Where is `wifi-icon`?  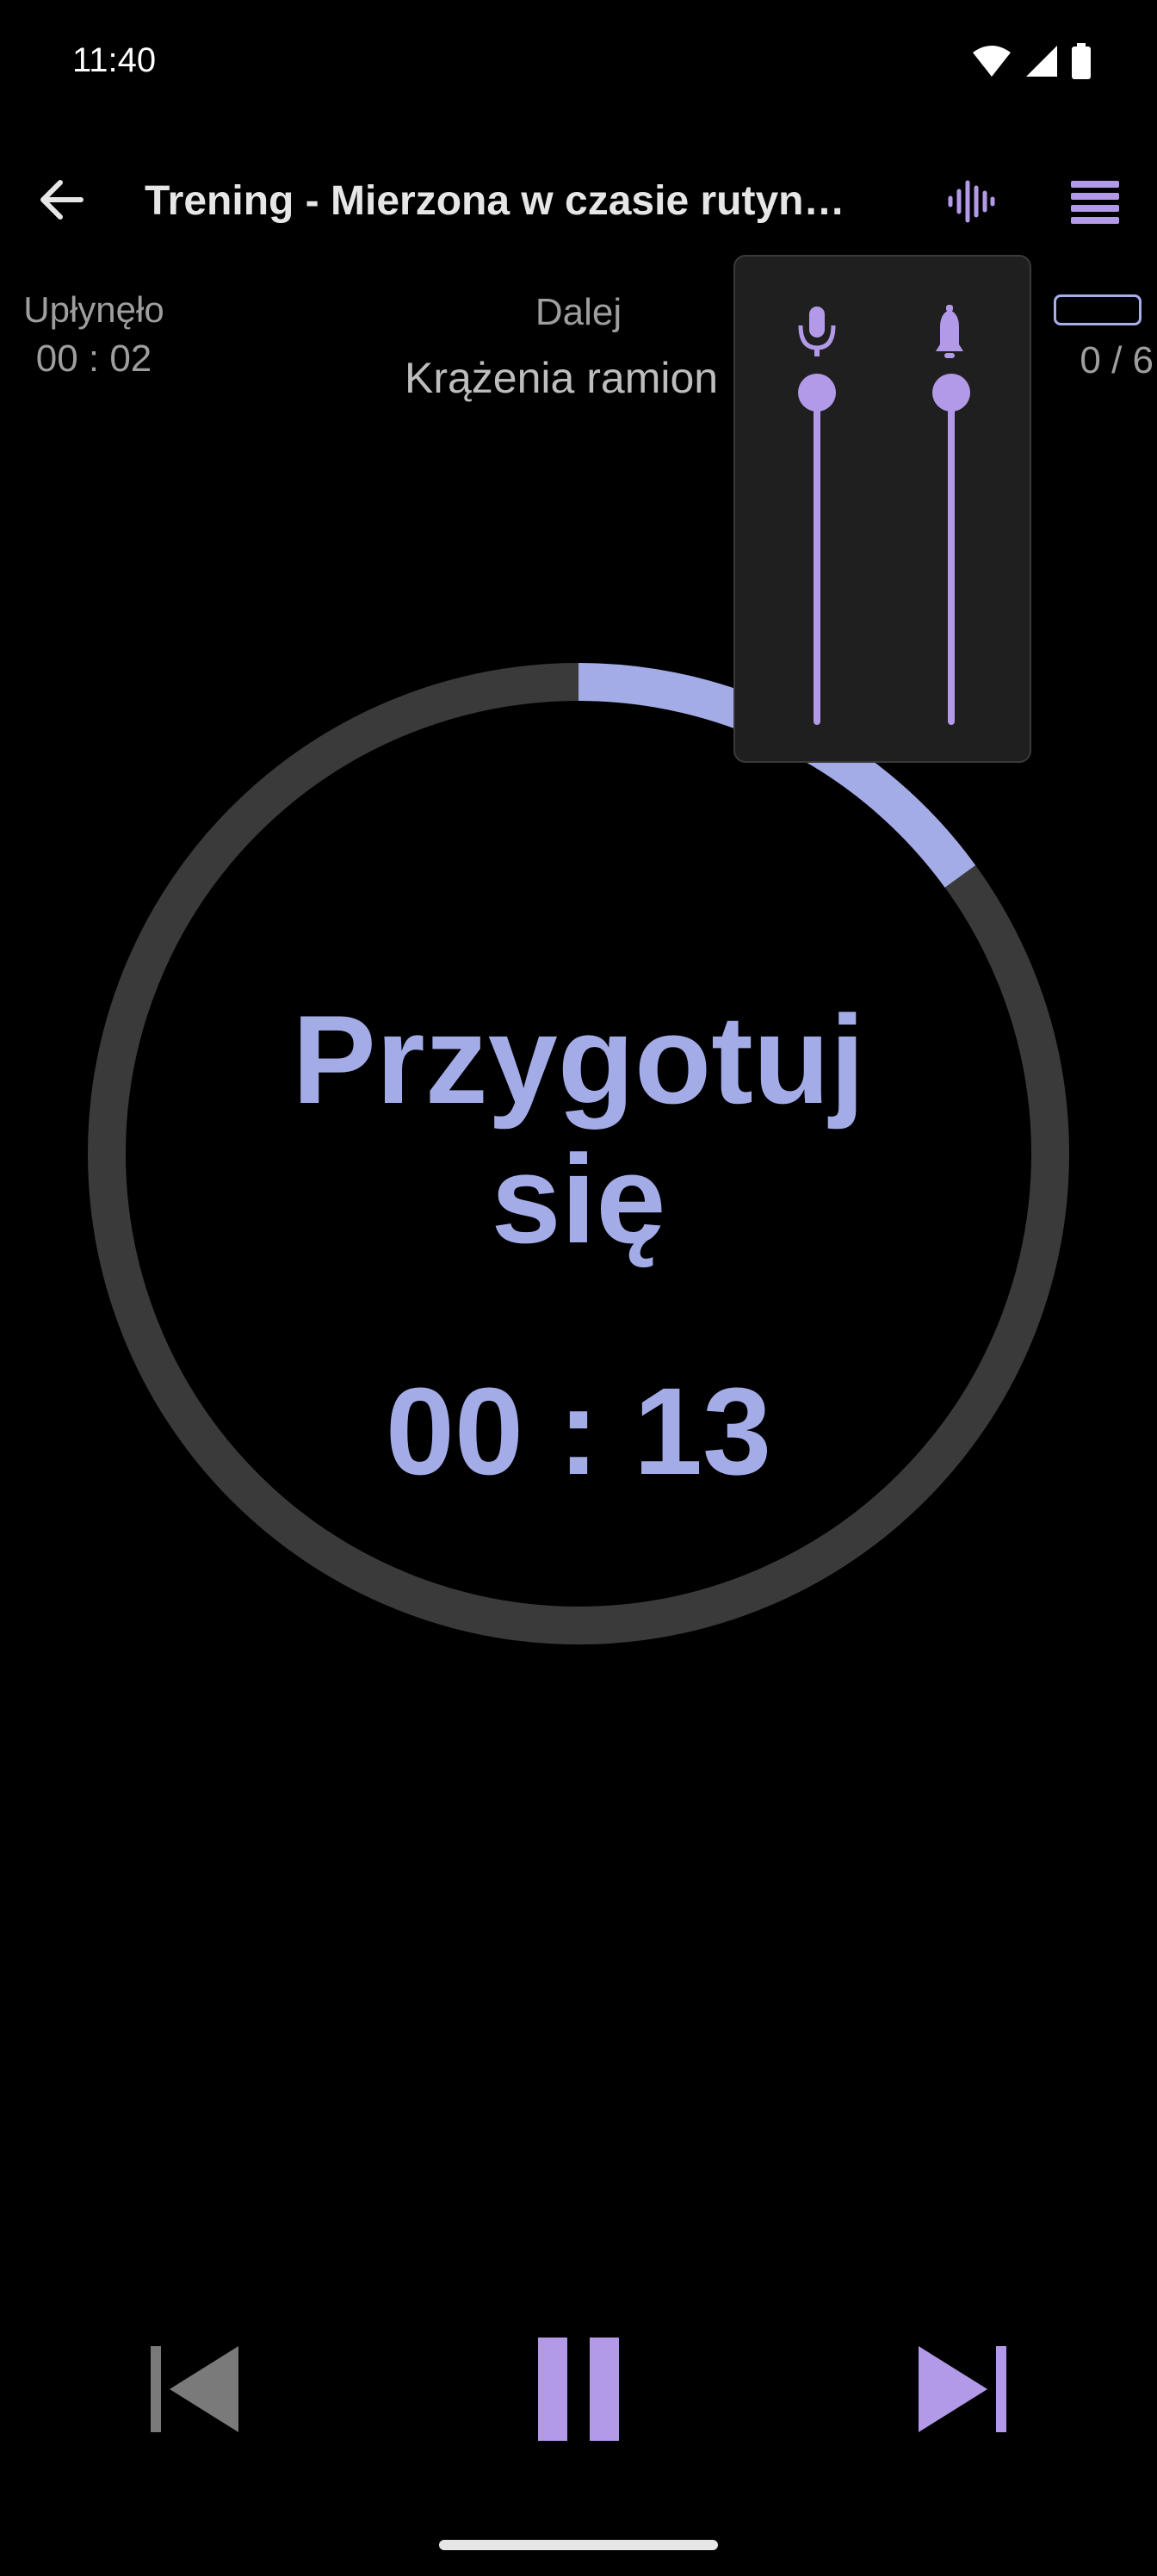
wifi-icon is located at coordinates (992, 62).